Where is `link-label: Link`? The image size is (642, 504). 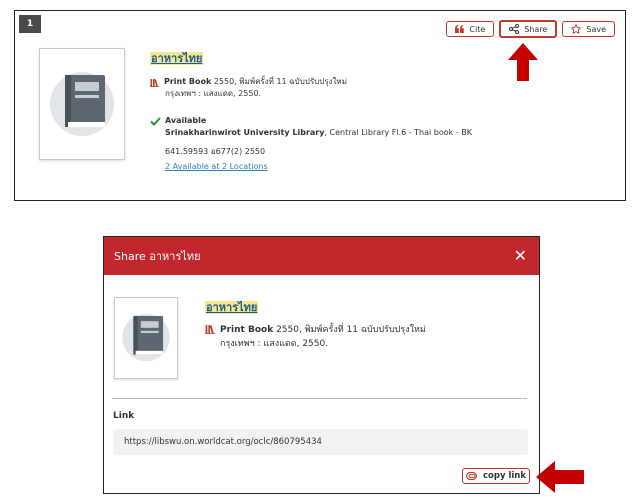
link-label: Link is located at coordinates (124, 416).